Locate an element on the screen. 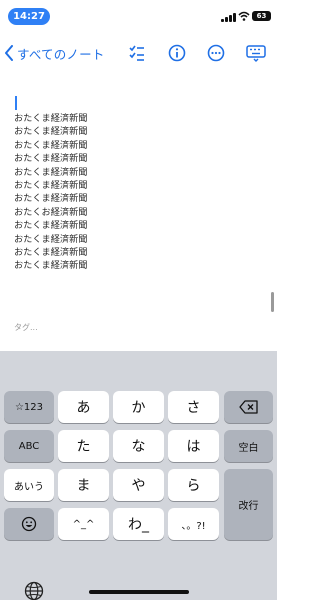 This screenshot has height=600, width=320. backspace-key is located at coordinates (248, 407).